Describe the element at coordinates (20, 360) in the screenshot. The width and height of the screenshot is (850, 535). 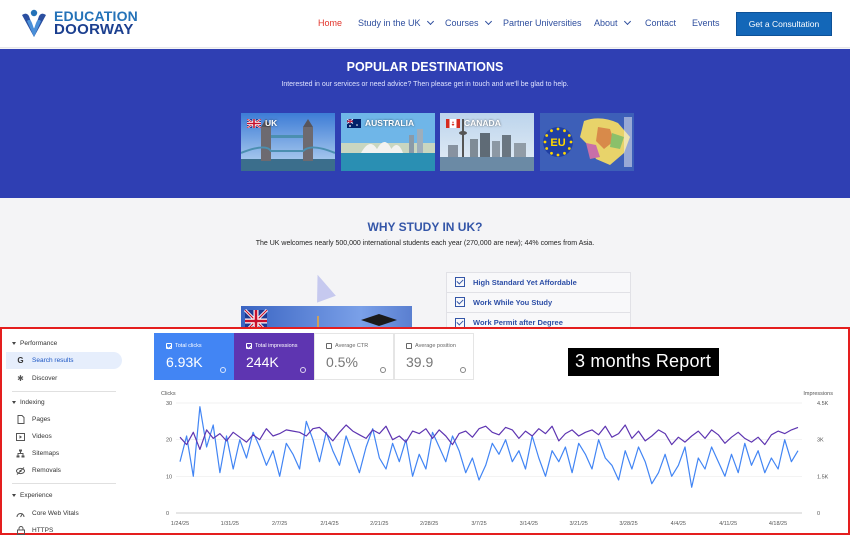
I see `google-g-icon: G` at that location.